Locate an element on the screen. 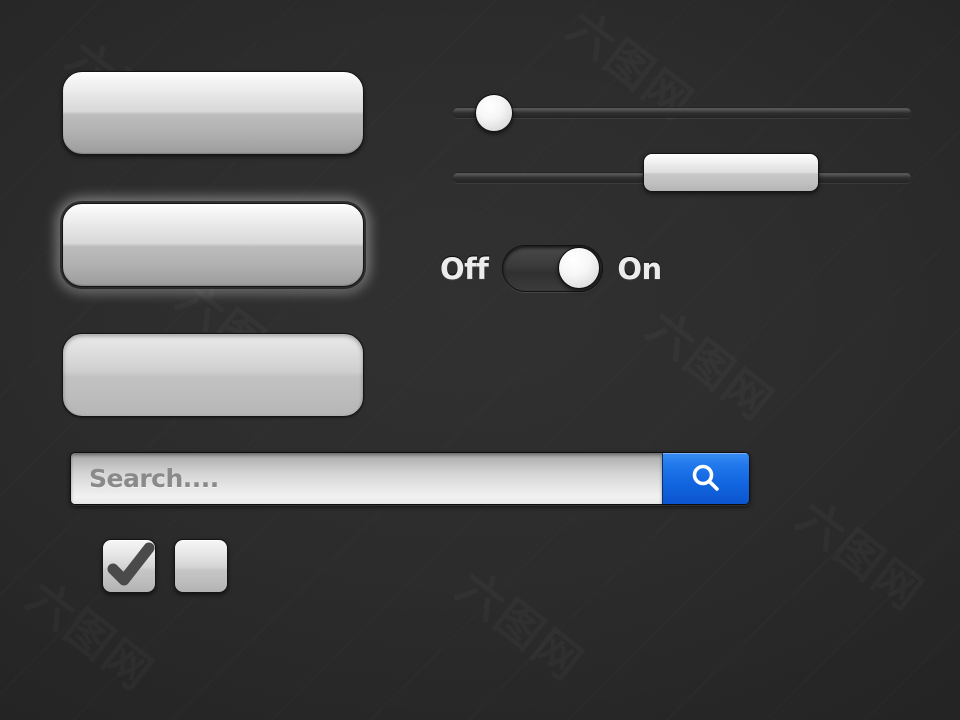 The height and width of the screenshot is (720, 960). toggle-switch-group: Off On is located at coordinates (551, 268).